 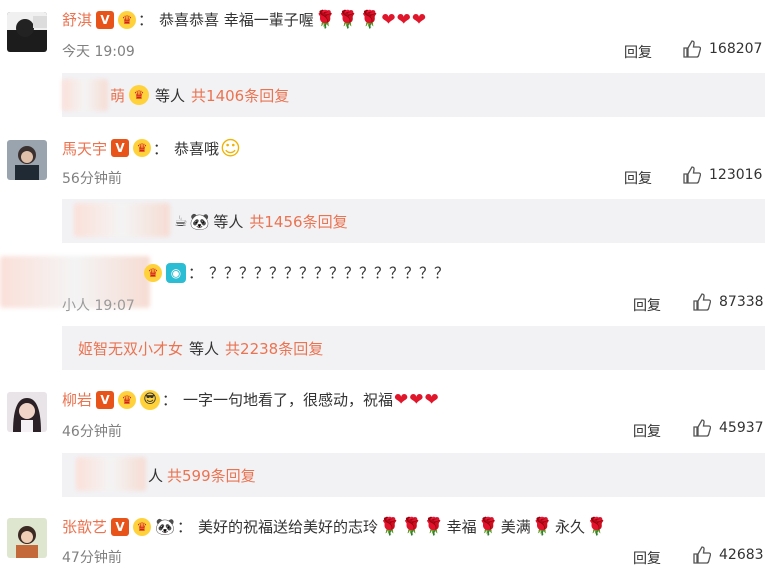 I want to click on reply-user-fragment: 萌, so click(x=117, y=95).